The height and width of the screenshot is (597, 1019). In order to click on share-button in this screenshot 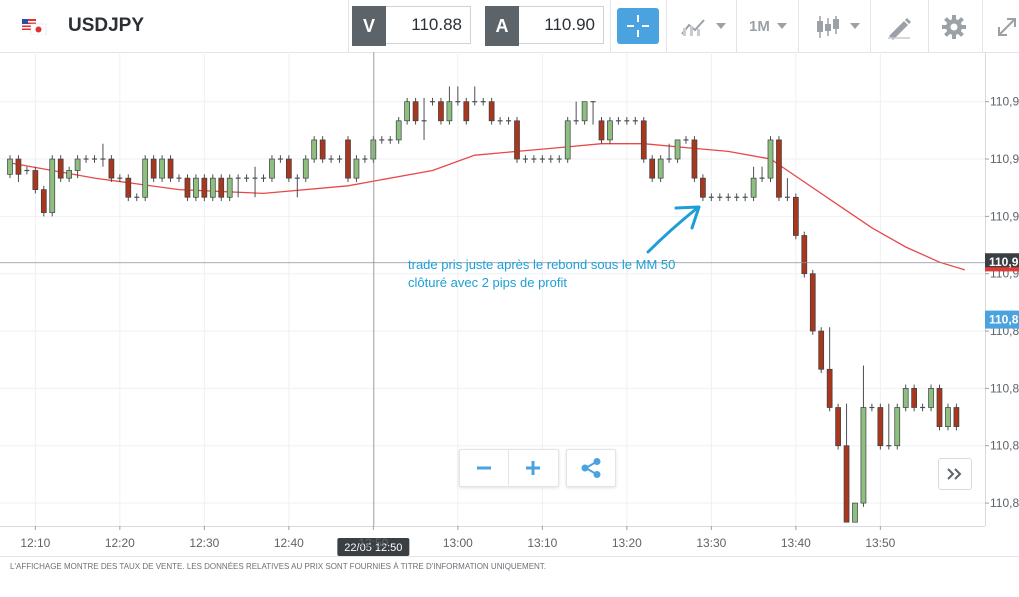, I will do `click(591, 468)`.